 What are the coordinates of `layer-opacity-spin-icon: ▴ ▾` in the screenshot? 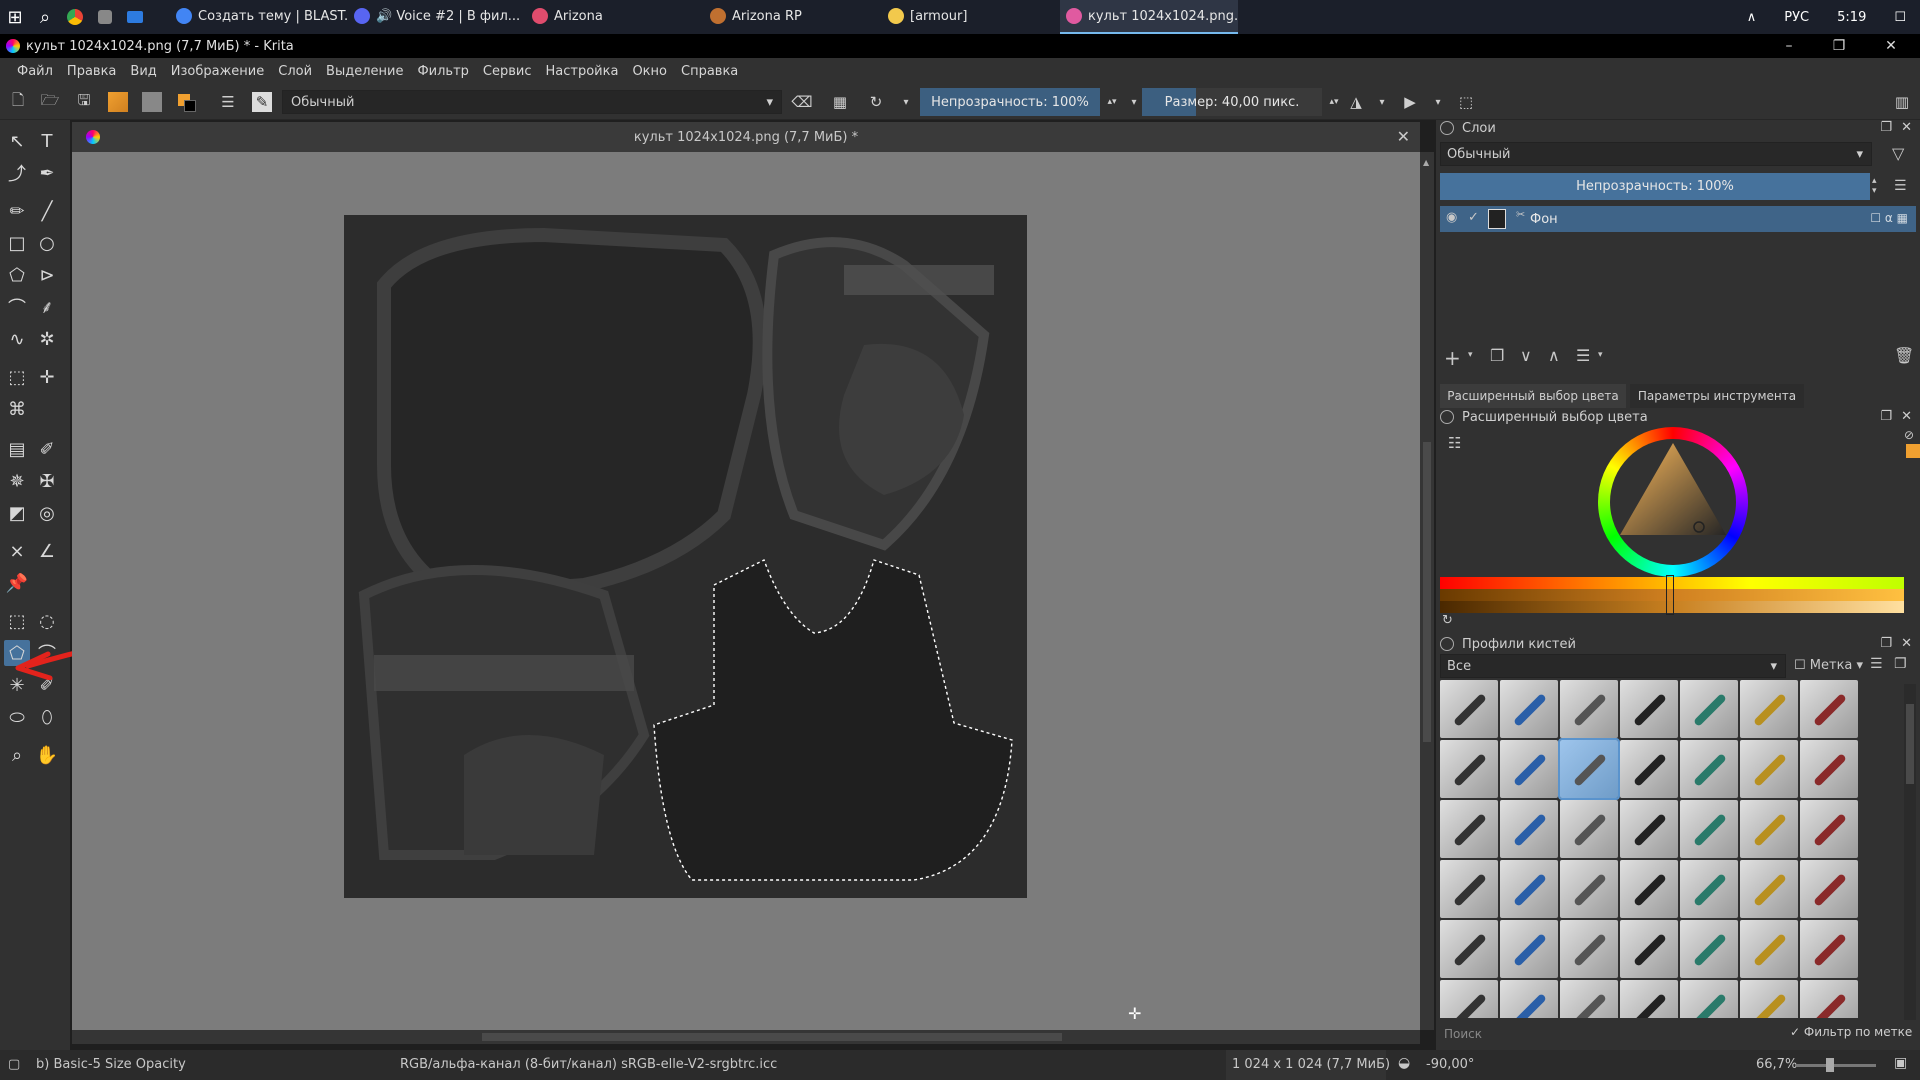 It's located at (1874, 186).